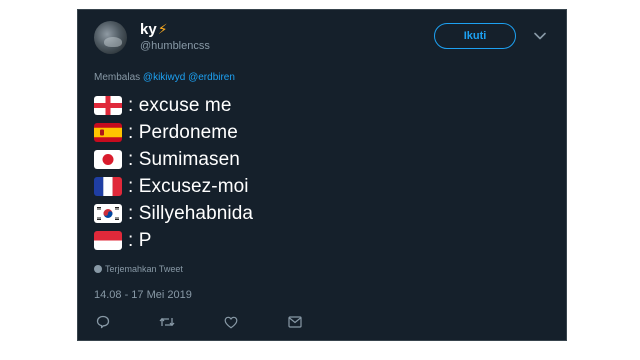 This screenshot has width=640, height=360. I want to click on avatar, so click(110, 37).